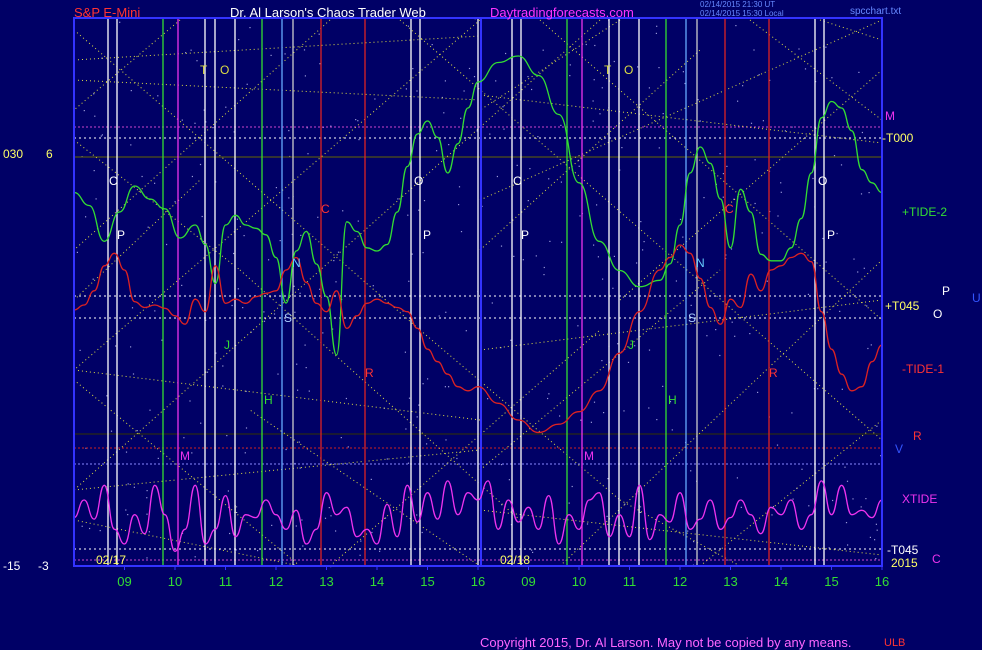  What do you see at coordinates (899, 449) in the screenshot?
I see `right-label-v: V` at bounding box center [899, 449].